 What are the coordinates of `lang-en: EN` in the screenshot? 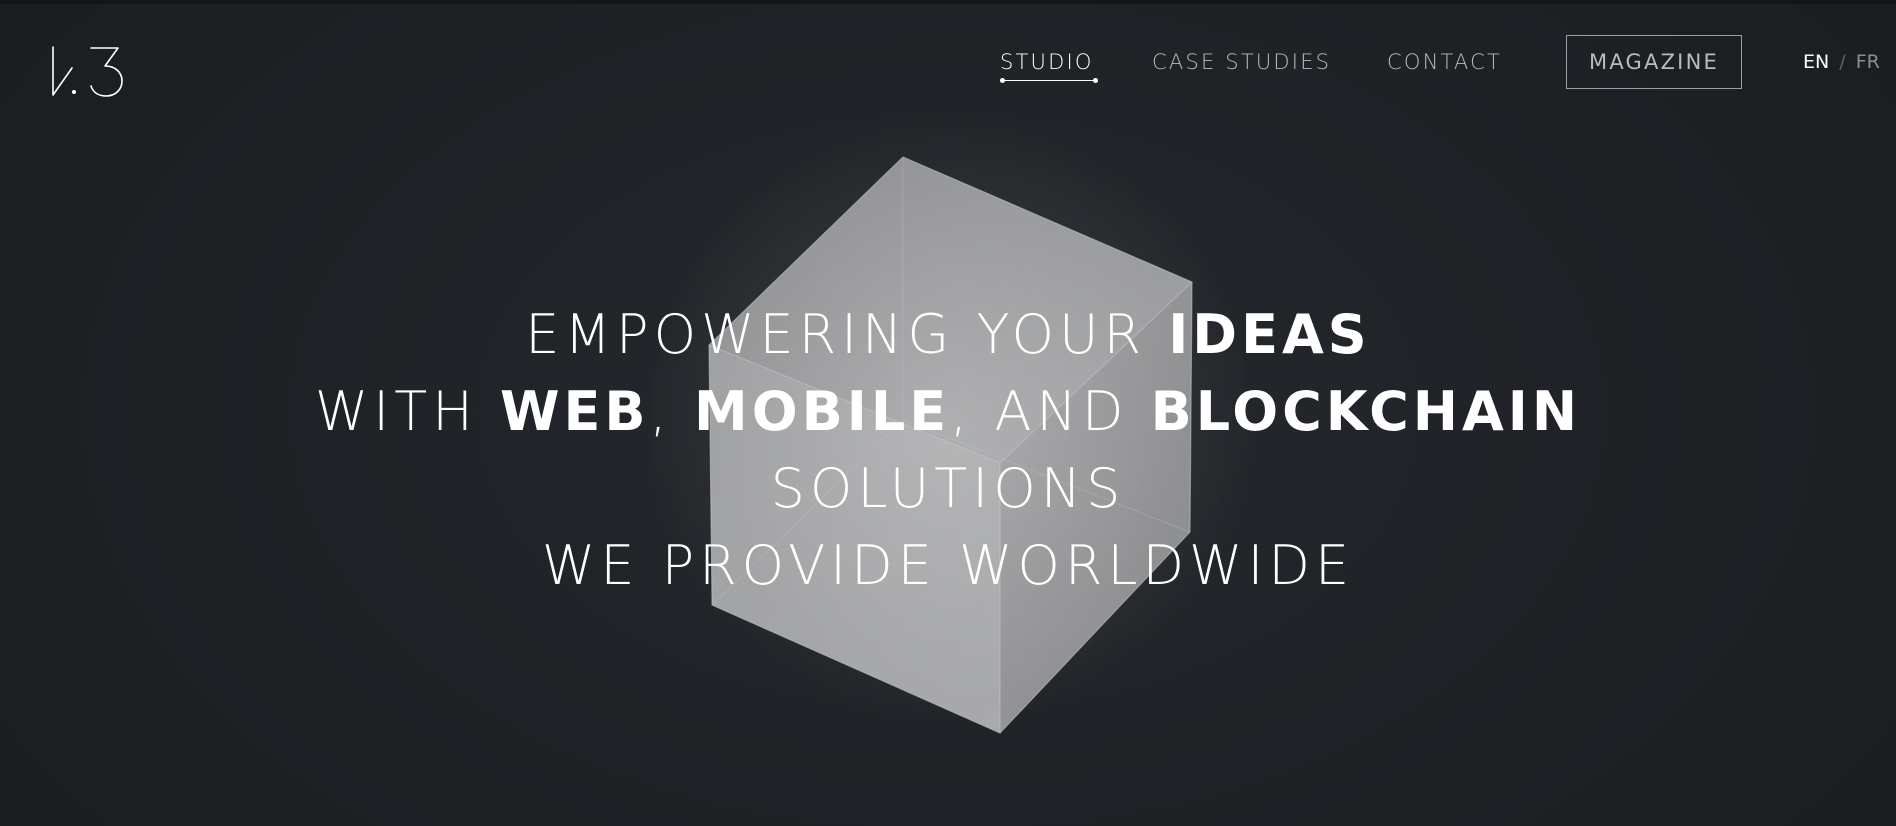 It's located at (1816, 62).